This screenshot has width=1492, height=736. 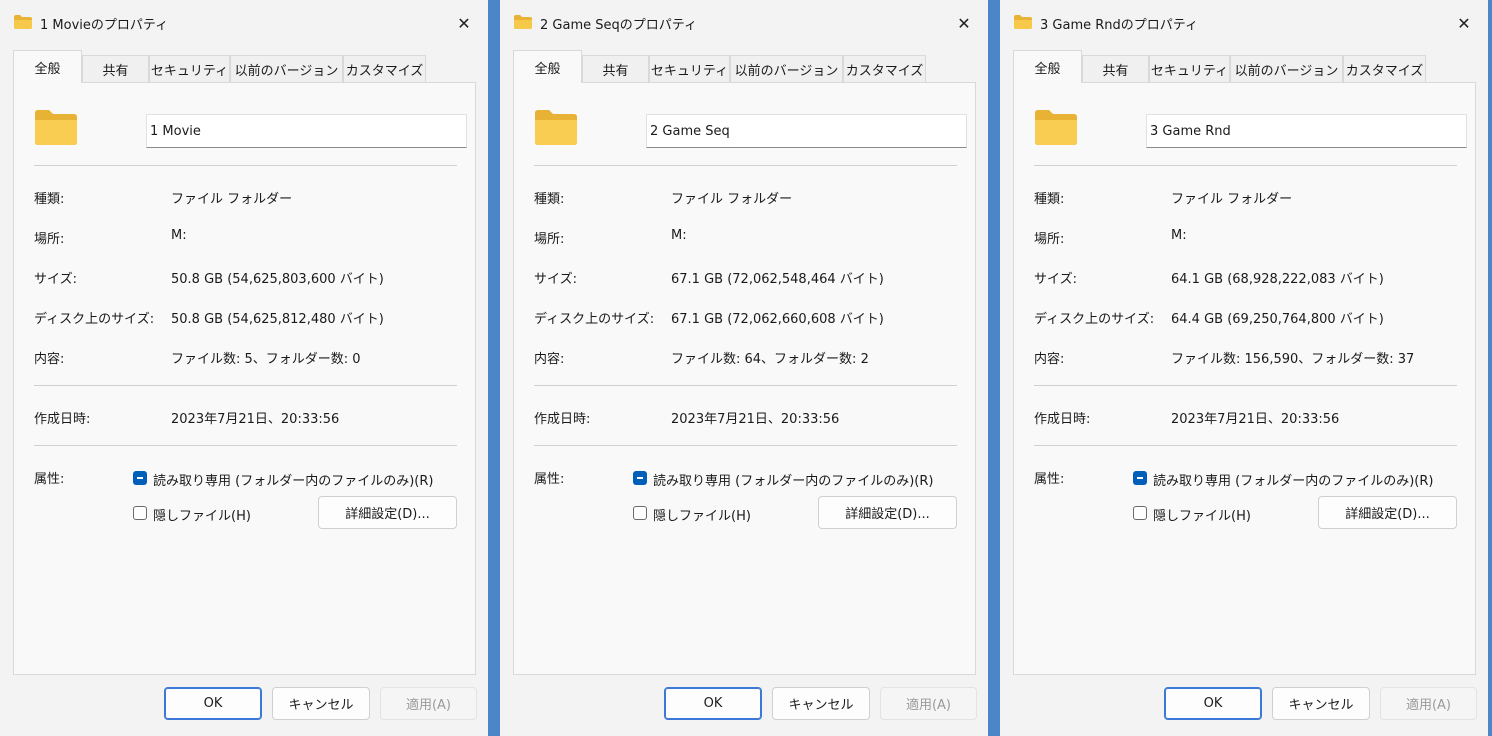 What do you see at coordinates (266, 359) in the screenshot?
I see `contains-value: ファイル数: 5、フォルダー数: 0` at bounding box center [266, 359].